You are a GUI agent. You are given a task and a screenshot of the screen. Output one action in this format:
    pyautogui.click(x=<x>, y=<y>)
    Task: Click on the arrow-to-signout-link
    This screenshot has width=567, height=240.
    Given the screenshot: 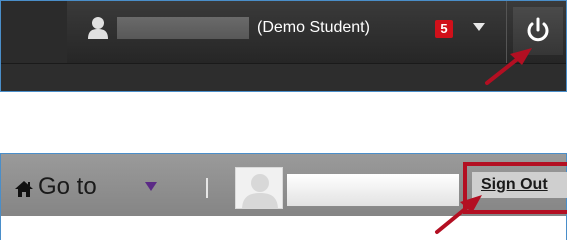 What is the action you would take?
    pyautogui.click(x=458, y=214)
    